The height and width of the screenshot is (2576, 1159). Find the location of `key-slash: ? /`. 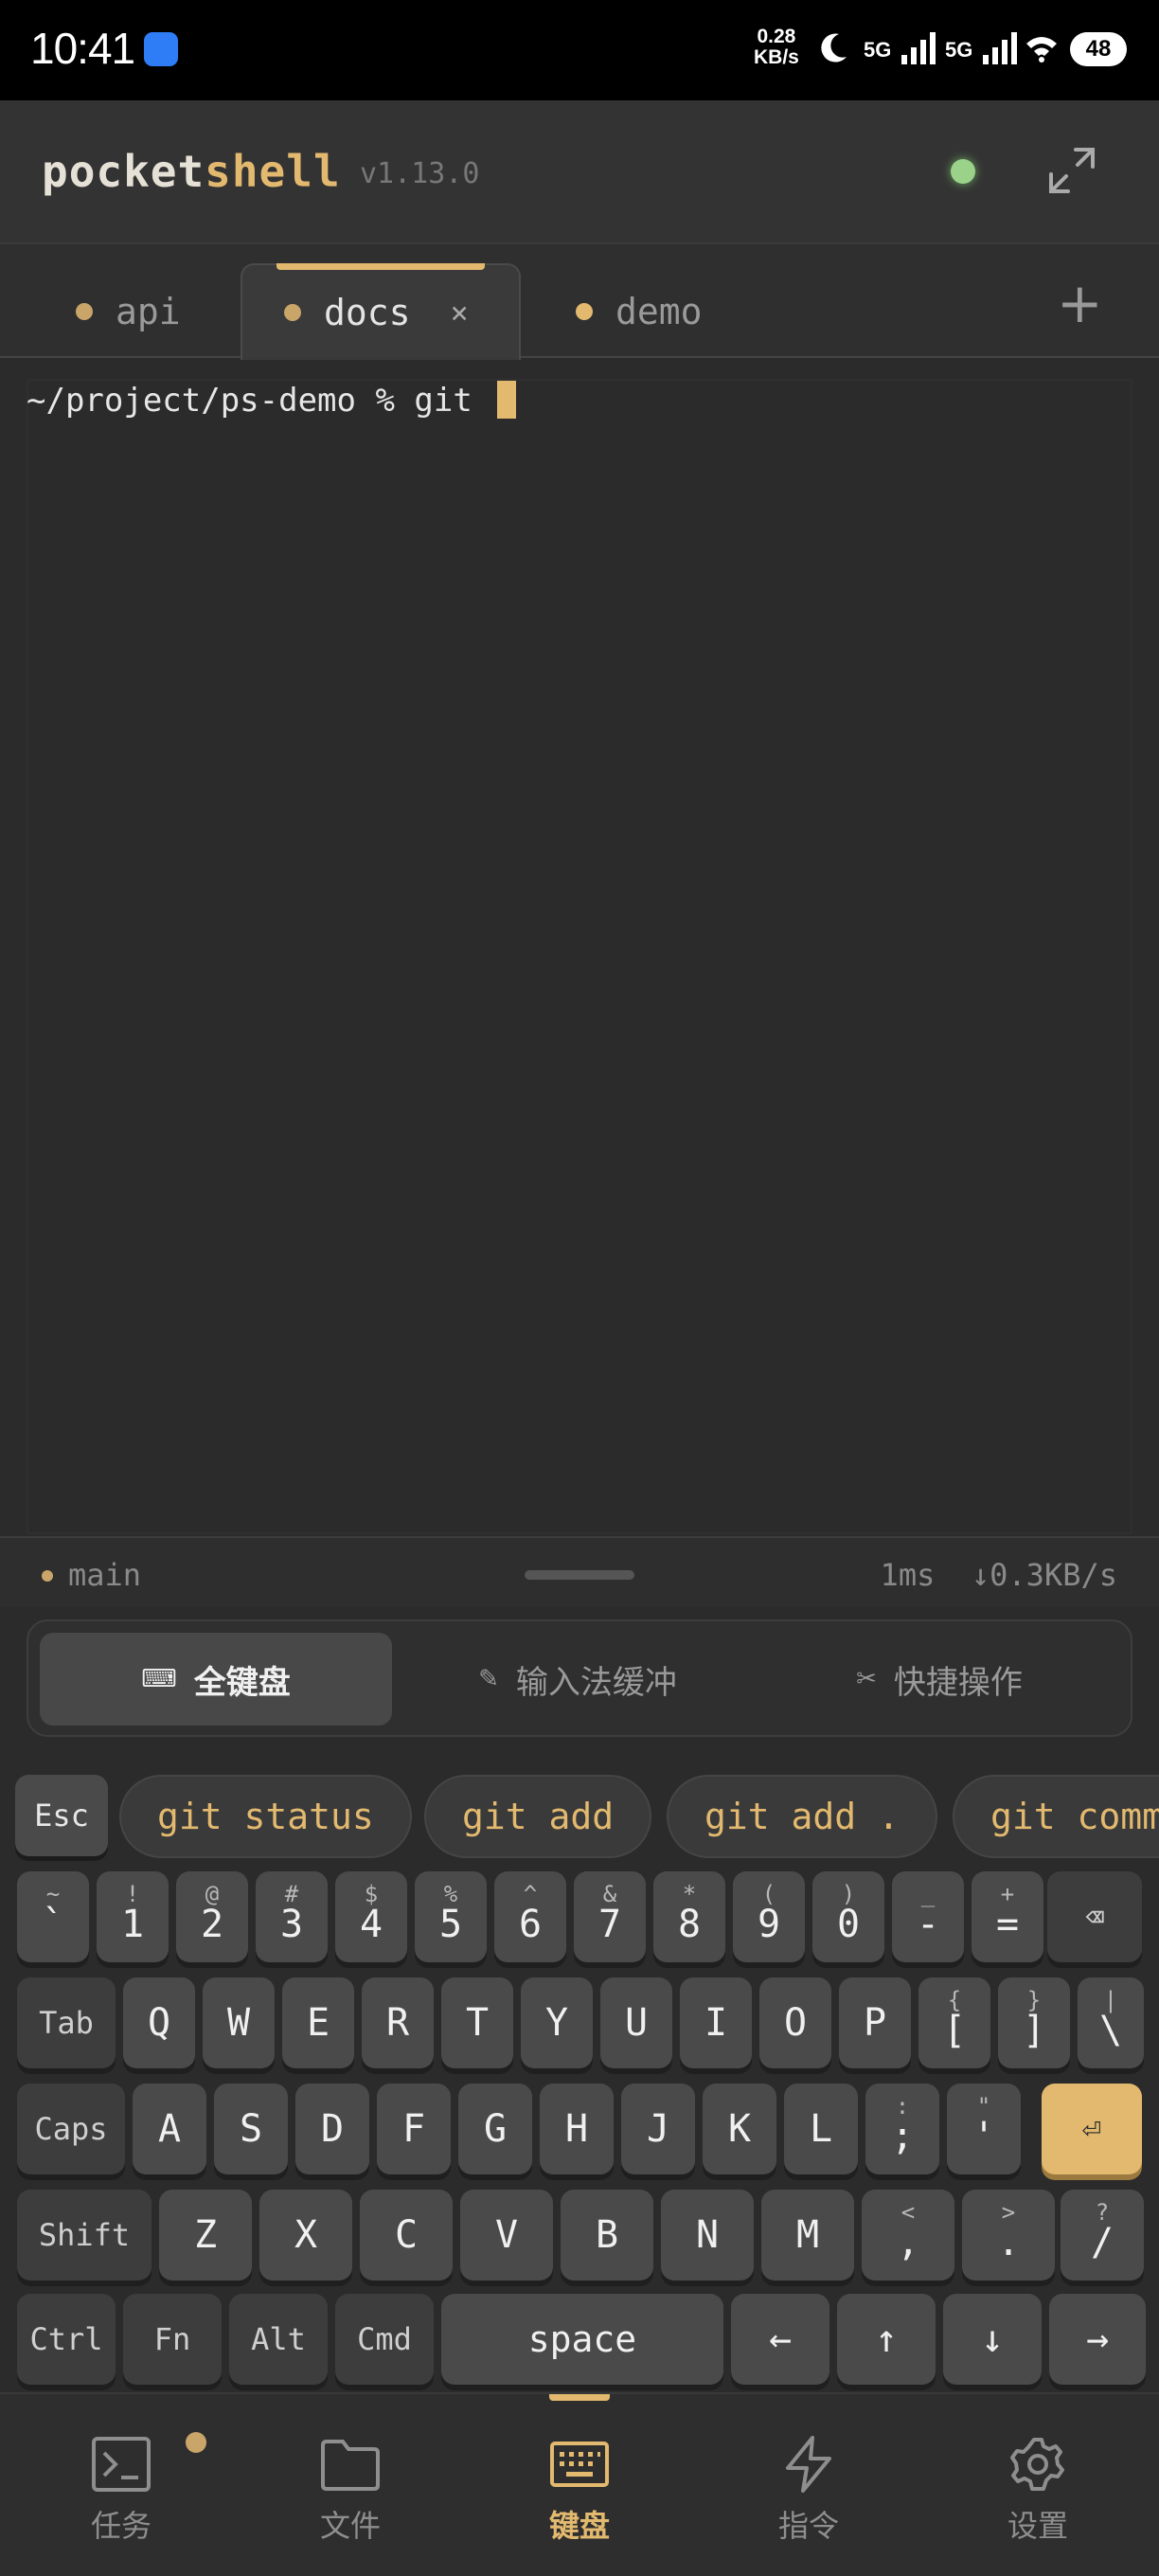

key-slash: ? / is located at coordinates (1102, 2235).